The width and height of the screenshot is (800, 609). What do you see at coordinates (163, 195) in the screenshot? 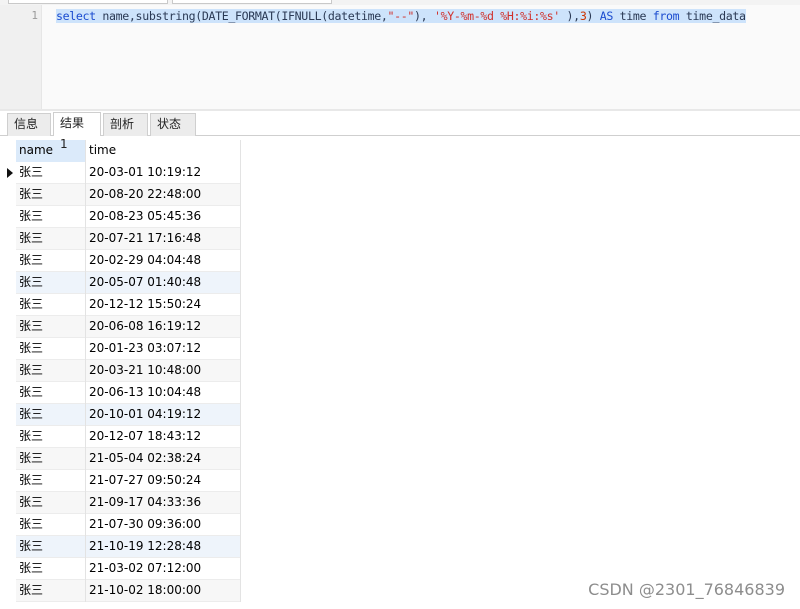
I see `cell-time: 20-08-20 22:48:00` at bounding box center [163, 195].